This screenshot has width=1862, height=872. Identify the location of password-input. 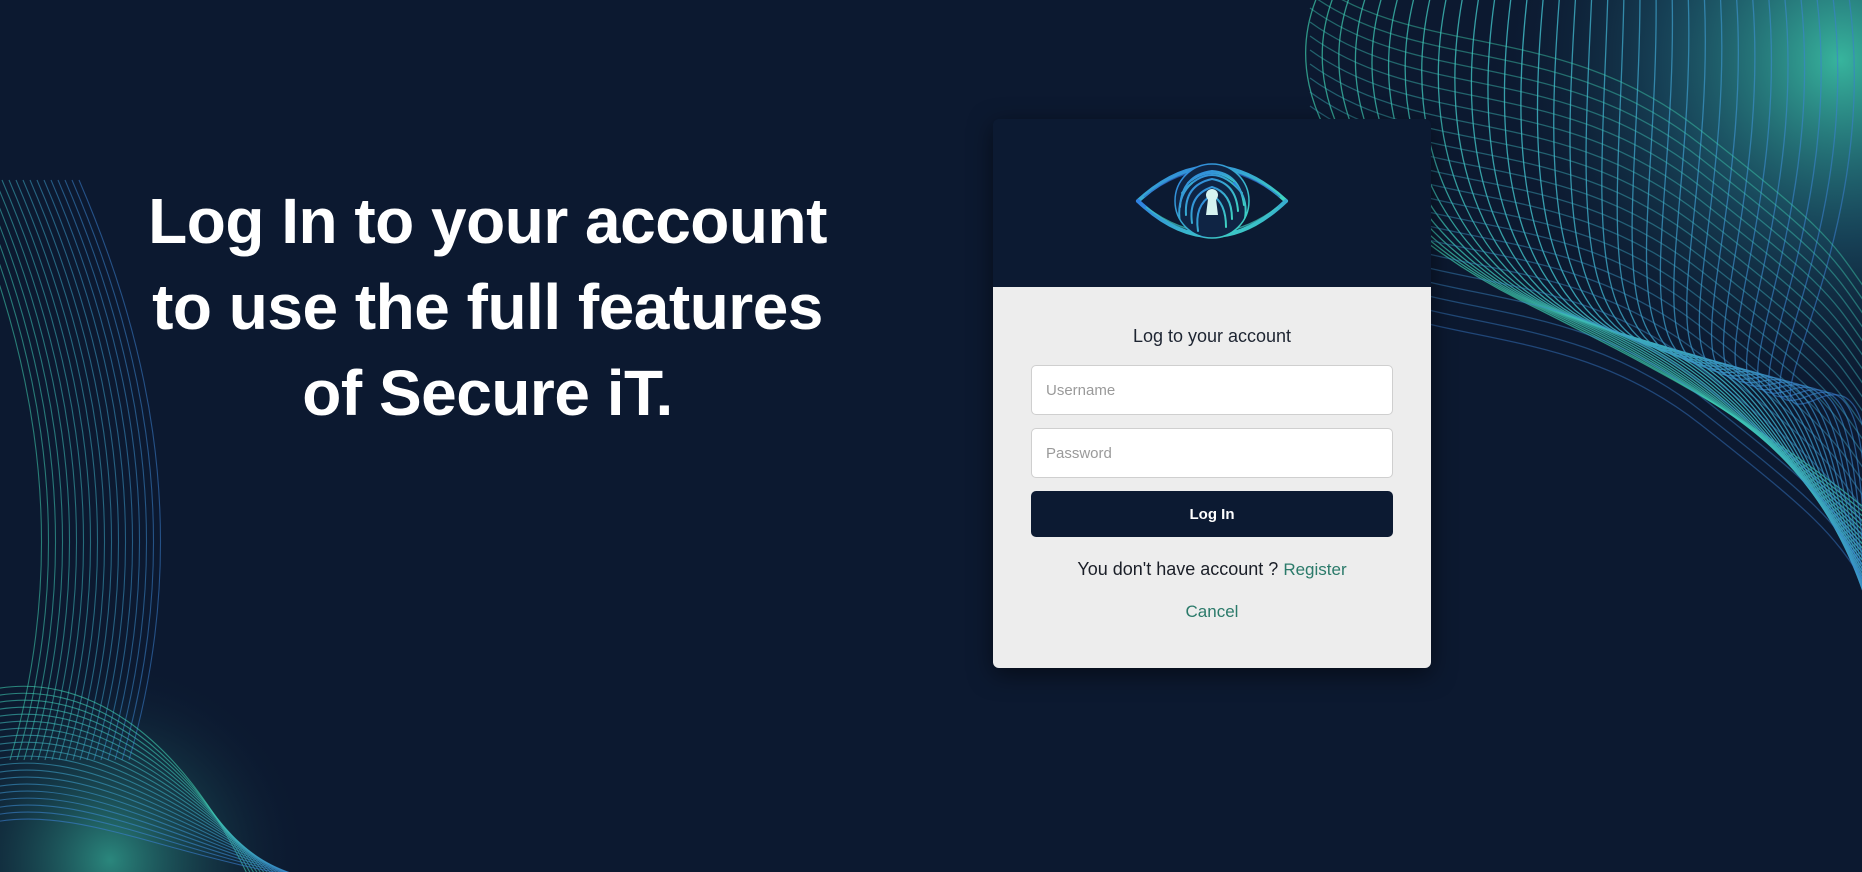
(1212, 453).